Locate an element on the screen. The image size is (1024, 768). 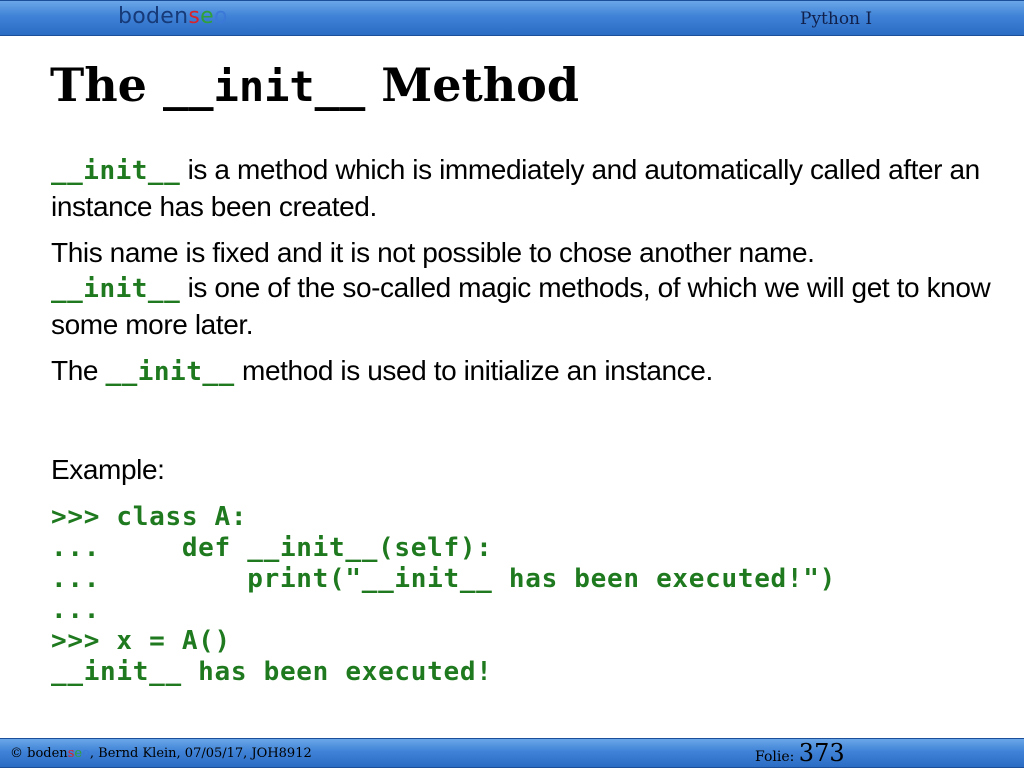
code-line: __init__ has been executed! is located at coordinates (272, 672).